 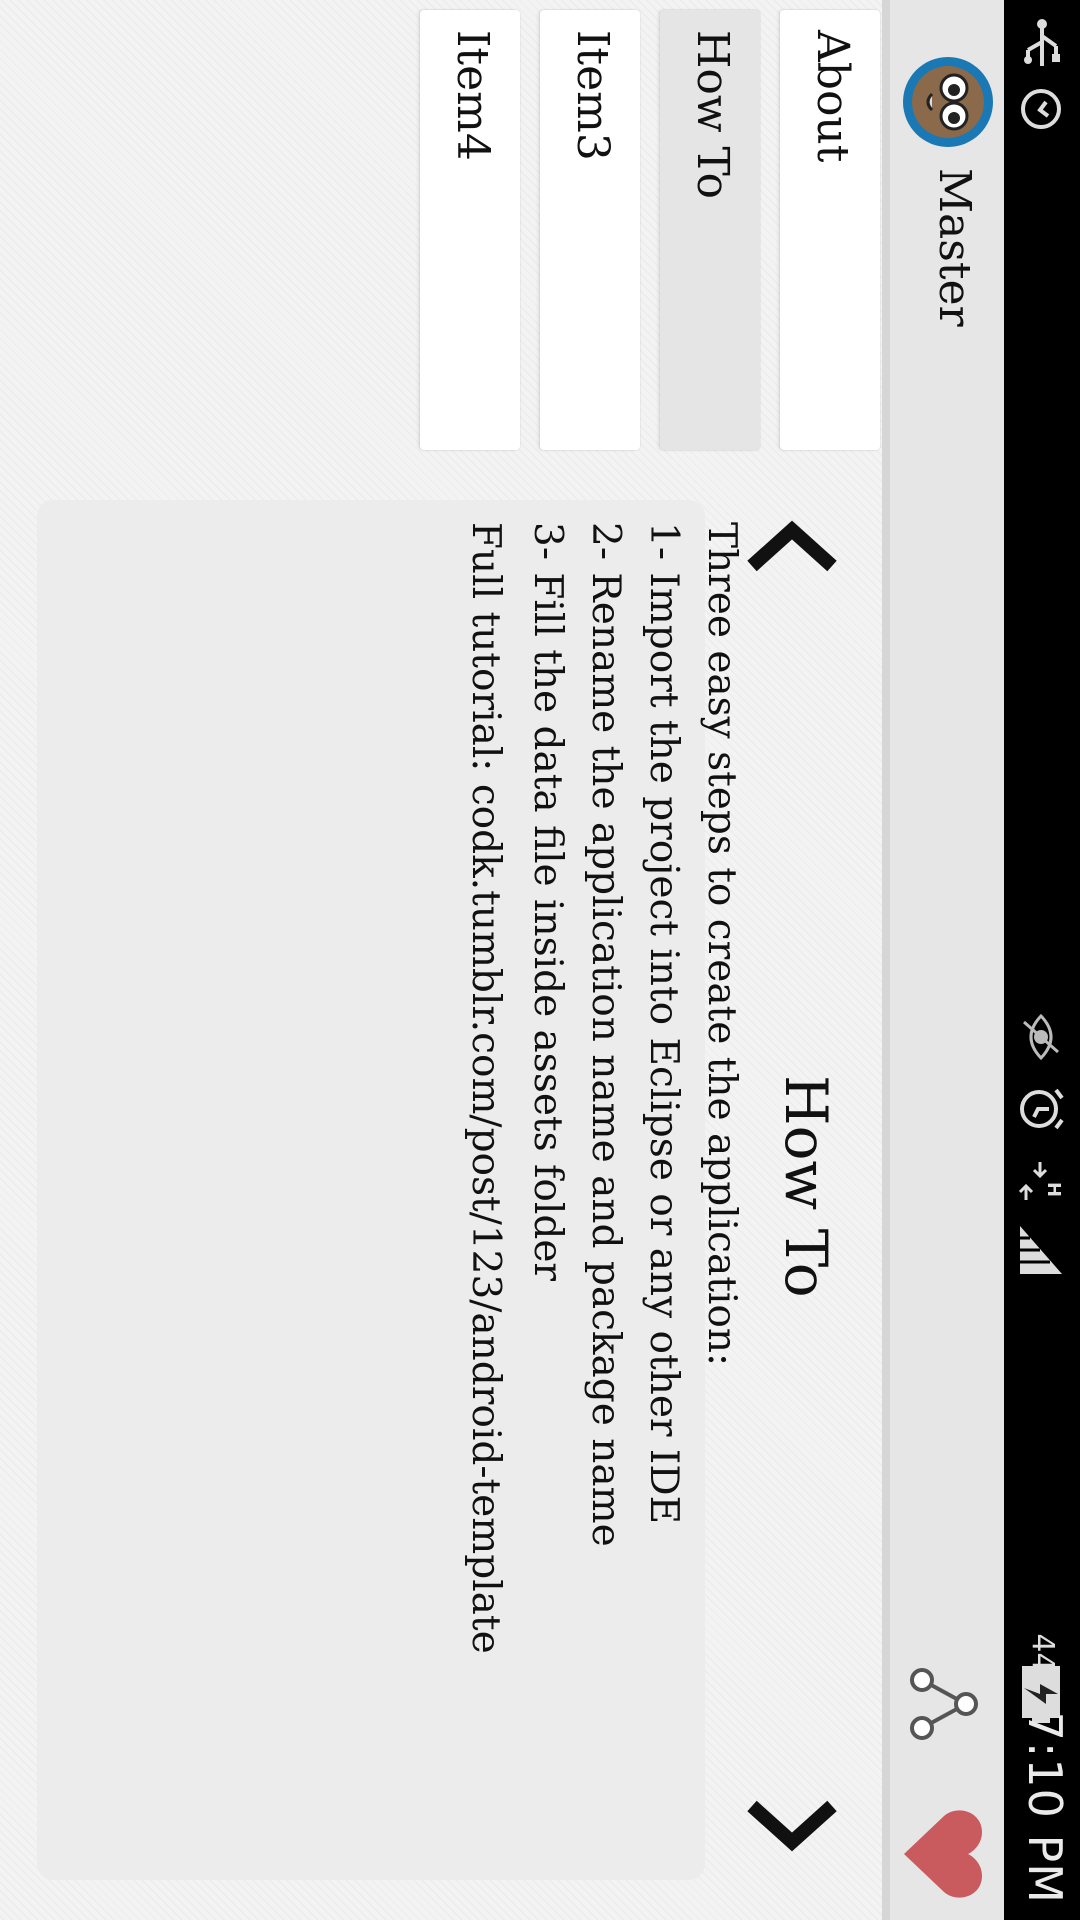 What do you see at coordinates (470, 230) in the screenshot?
I see `drawer-item-item4: Item4` at bounding box center [470, 230].